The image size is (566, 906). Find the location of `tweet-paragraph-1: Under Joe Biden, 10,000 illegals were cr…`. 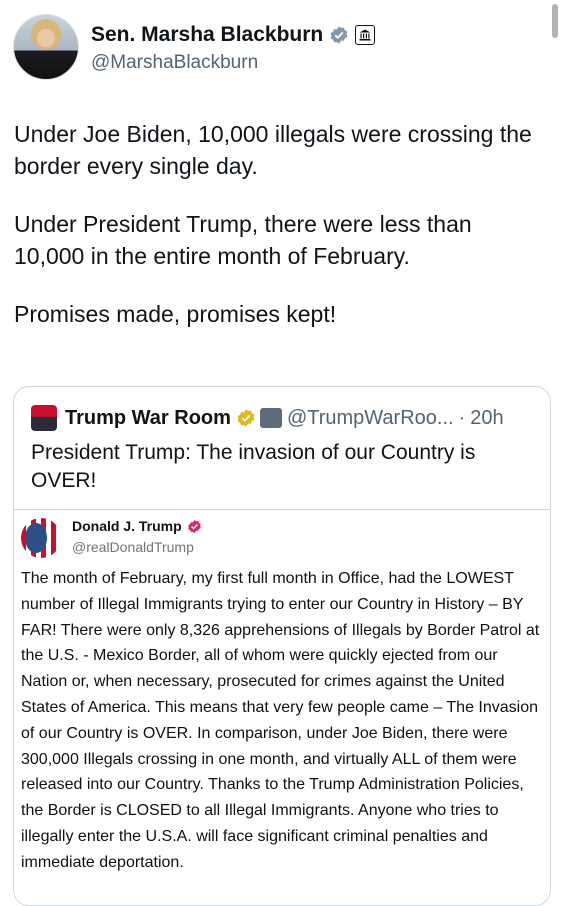

tweet-paragraph-1: Under Joe Biden, 10,000 illegals were cr… is located at coordinates (273, 150).